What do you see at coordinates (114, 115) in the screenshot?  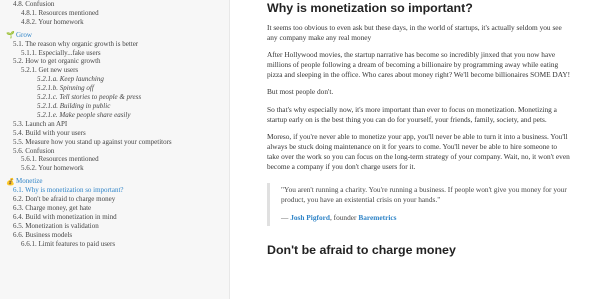 I see `toc-item: 5.2.1.e. Make people share easily` at bounding box center [114, 115].